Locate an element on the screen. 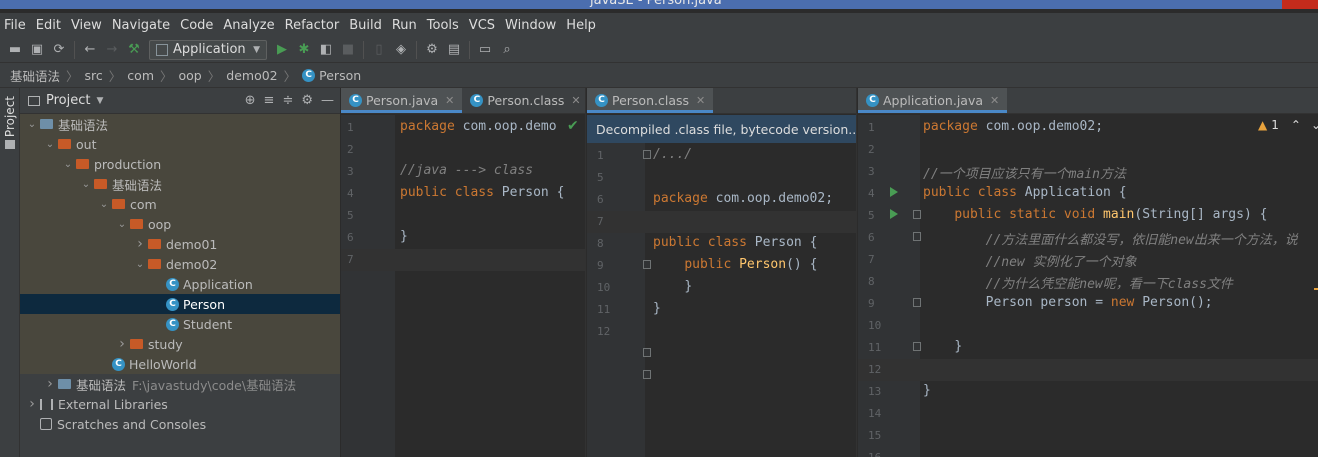 This screenshot has width=1318, height=457. close-window-button is located at coordinates (1300, 4).